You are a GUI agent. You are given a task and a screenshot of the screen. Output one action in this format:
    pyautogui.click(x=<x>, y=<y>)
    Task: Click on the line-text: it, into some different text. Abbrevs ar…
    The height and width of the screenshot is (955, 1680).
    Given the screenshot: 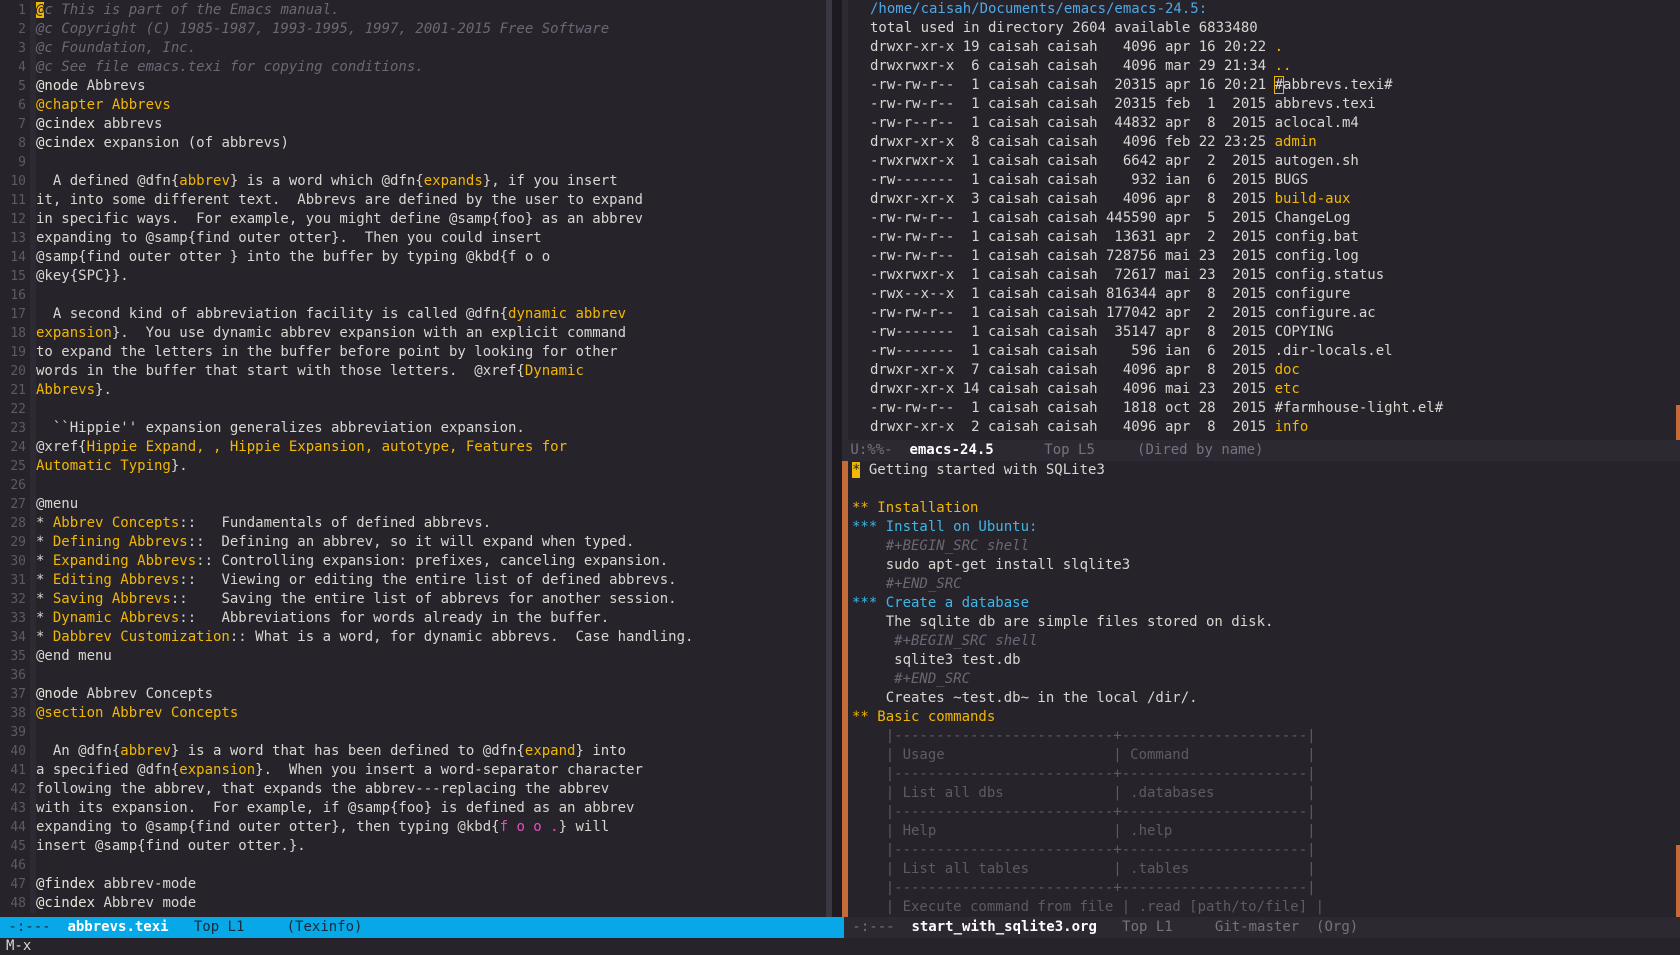 What is the action you would take?
    pyautogui.click(x=339, y=200)
    